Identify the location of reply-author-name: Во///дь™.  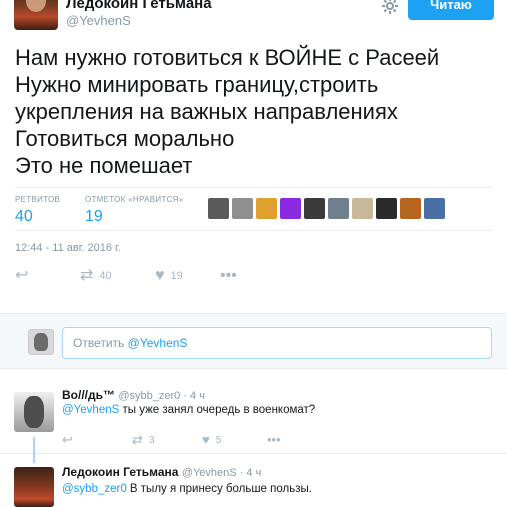
(88, 395).